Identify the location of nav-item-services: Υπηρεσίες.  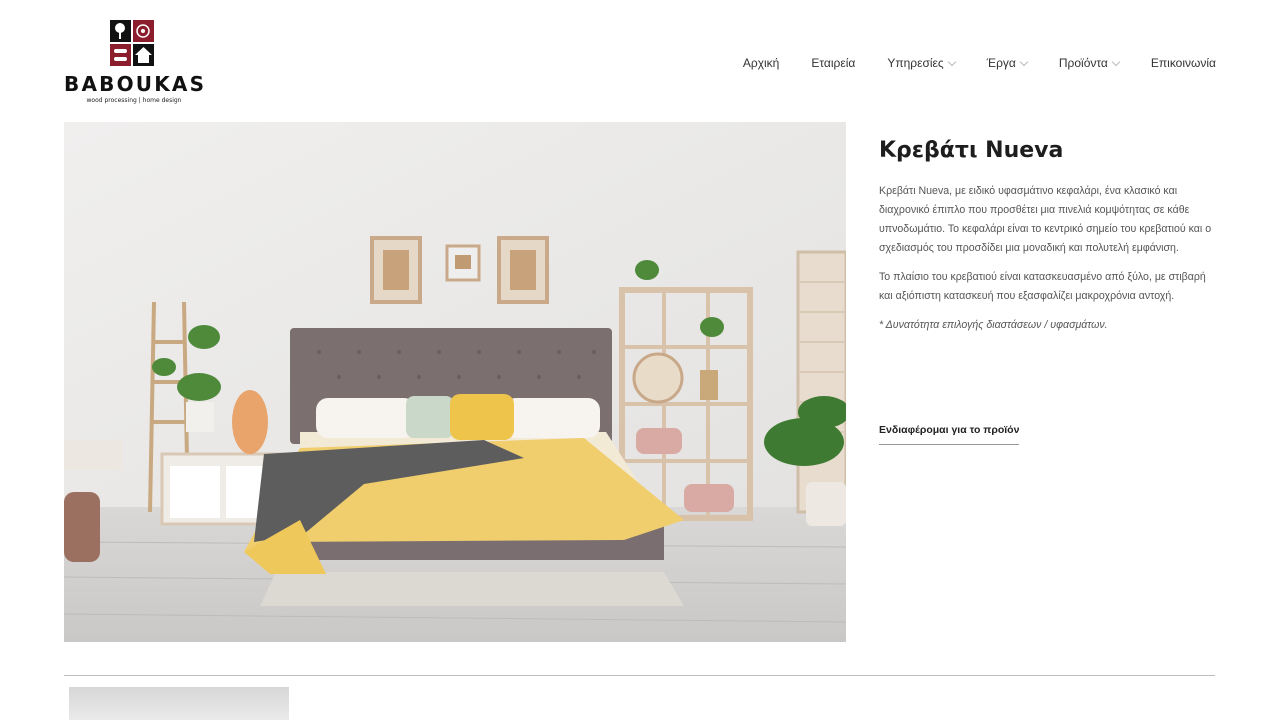
(921, 63).